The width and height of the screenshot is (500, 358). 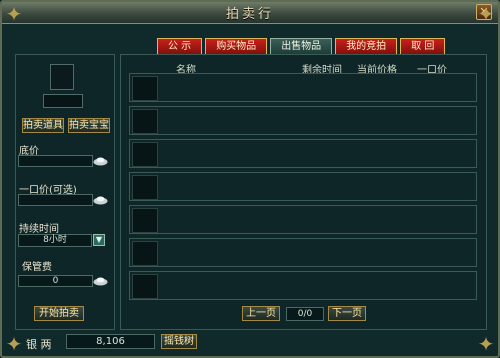 What do you see at coordinates (55, 161) in the screenshot?
I see `base-price-input` at bounding box center [55, 161].